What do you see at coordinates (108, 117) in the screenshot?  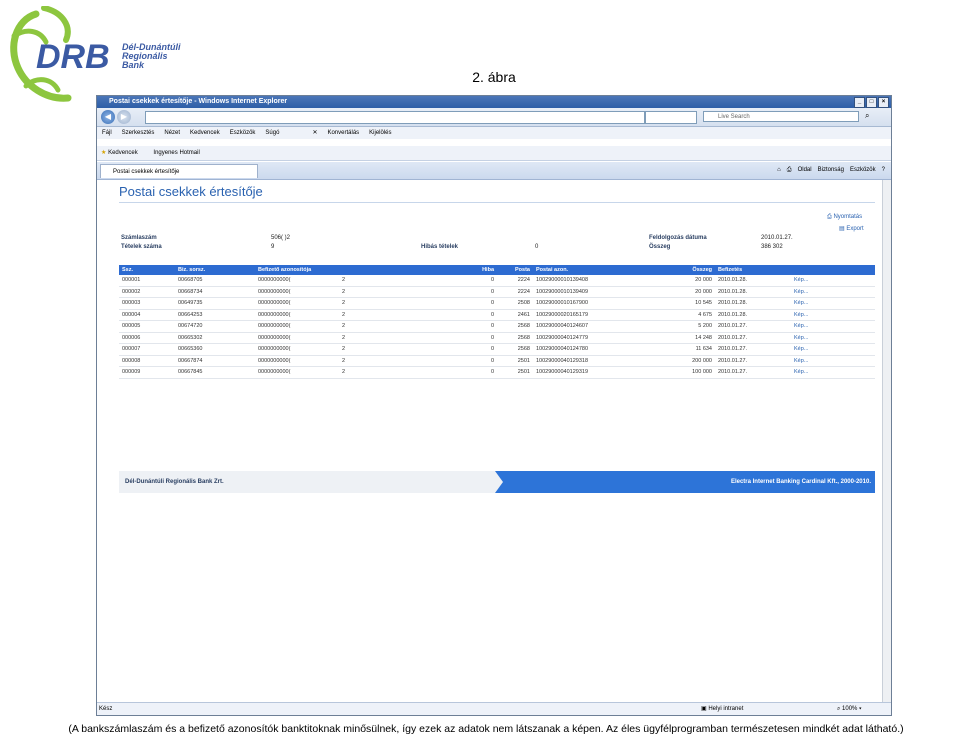 I see `back-icon: ◀` at bounding box center [108, 117].